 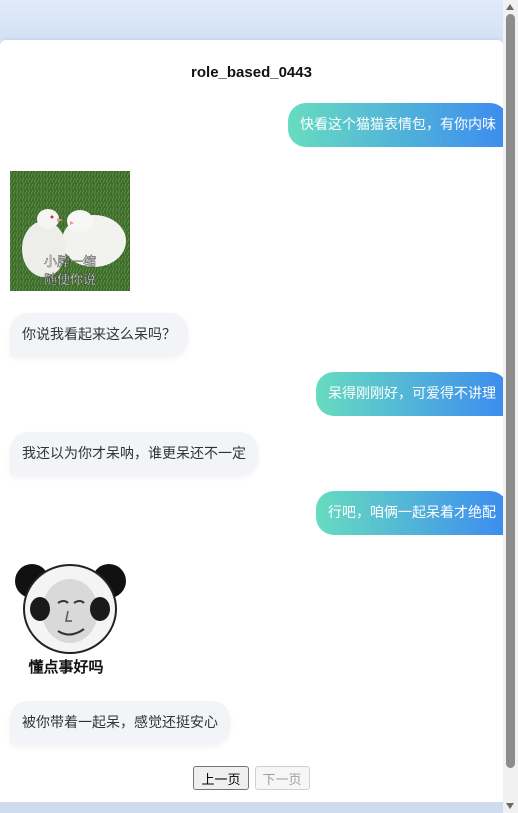 I want to click on page-title: role_based_0443, so click(x=251, y=72).